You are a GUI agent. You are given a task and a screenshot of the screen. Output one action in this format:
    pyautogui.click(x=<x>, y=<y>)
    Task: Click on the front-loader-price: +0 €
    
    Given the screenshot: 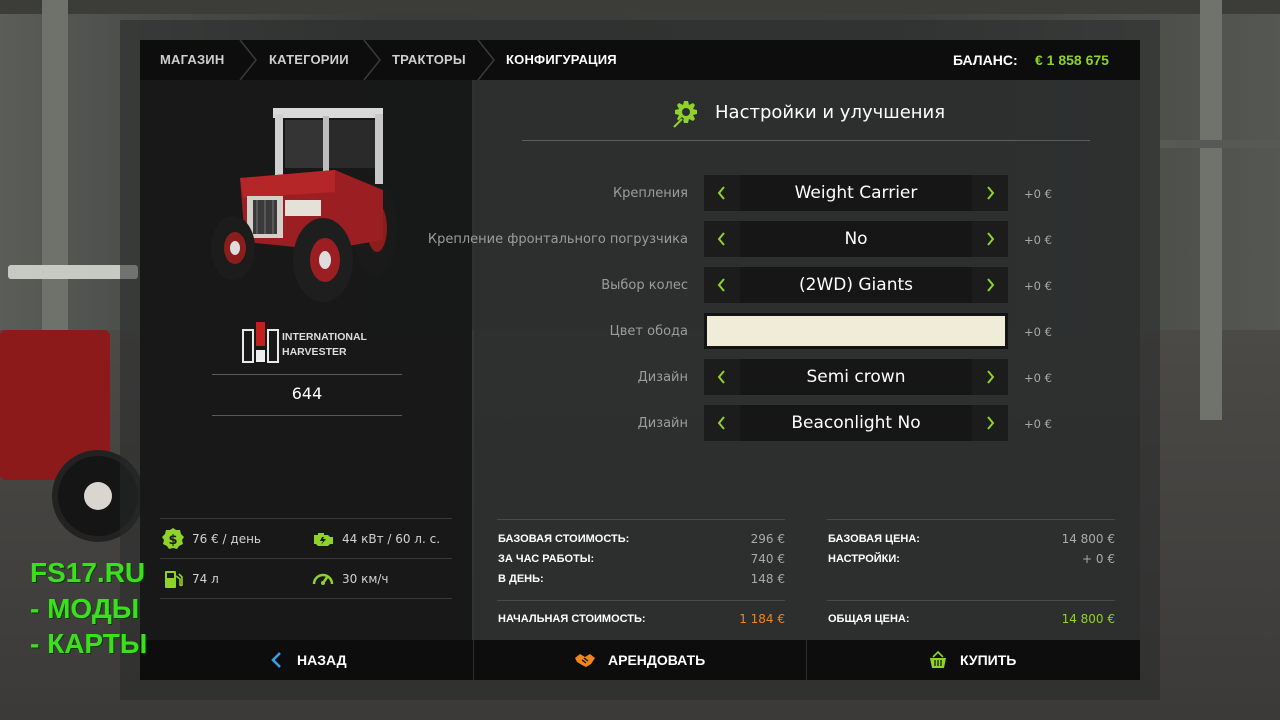 What is the action you would take?
    pyautogui.click(x=1038, y=240)
    